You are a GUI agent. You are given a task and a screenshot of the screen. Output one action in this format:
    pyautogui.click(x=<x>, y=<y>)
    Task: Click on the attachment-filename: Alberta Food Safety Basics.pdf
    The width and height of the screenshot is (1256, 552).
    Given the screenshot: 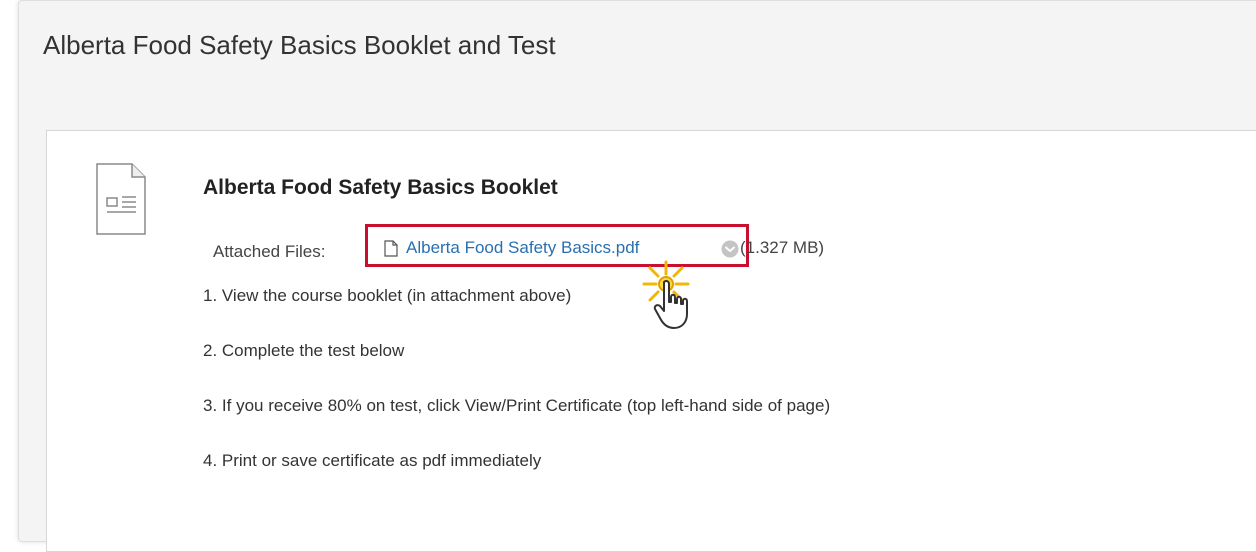 What is the action you would take?
    pyautogui.click(x=523, y=247)
    